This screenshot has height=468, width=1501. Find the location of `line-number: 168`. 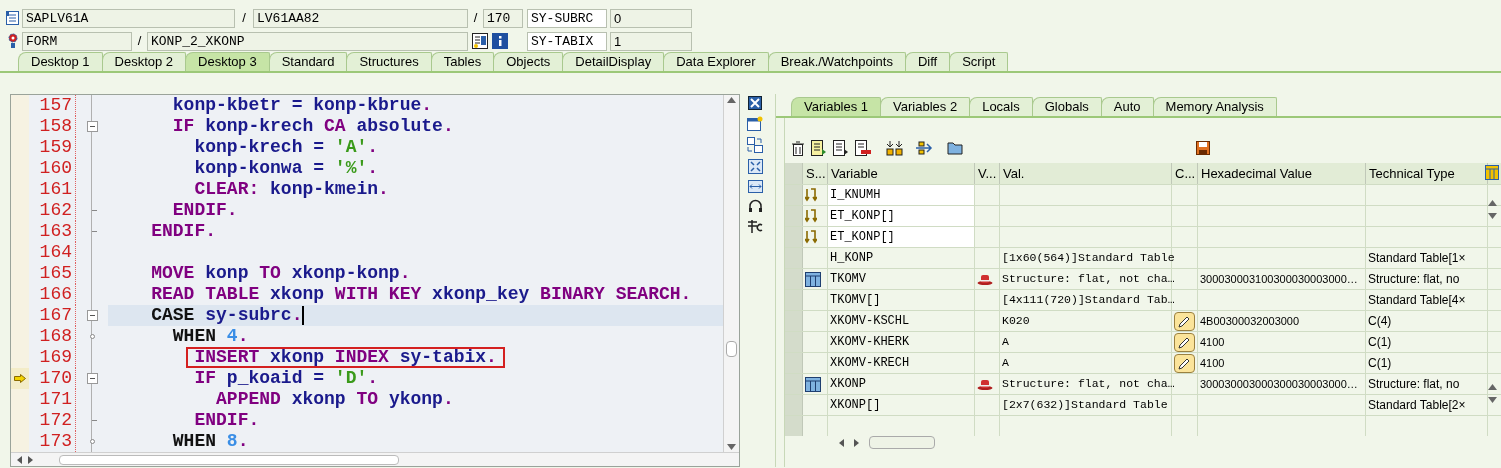

line-number: 168 is located at coordinates (55, 336).